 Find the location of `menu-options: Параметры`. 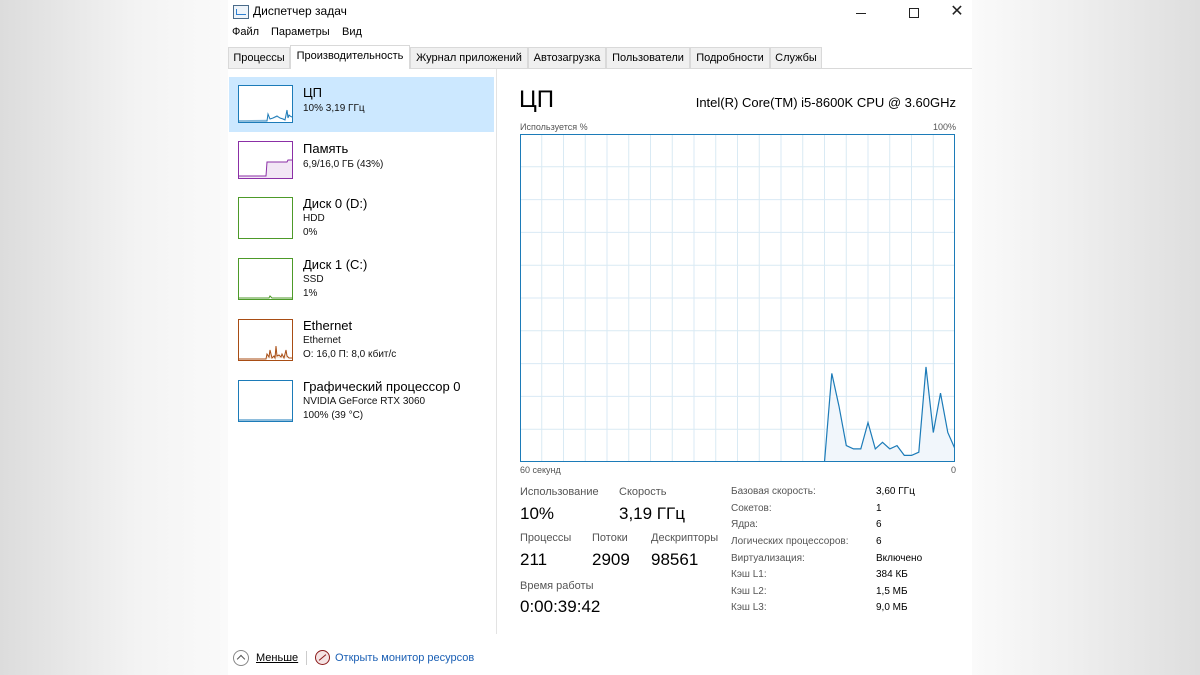

menu-options: Параметры is located at coordinates (300, 32).